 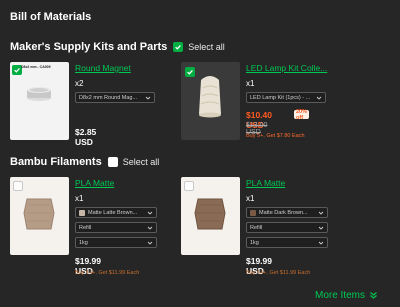 What do you see at coordinates (89, 47) in the screenshot?
I see `section-title: Maker's Supply Kits and Parts` at bounding box center [89, 47].